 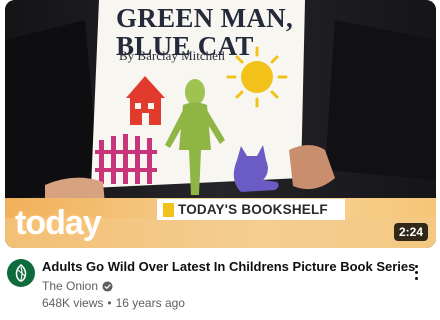 What do you see at coordinates (73, 303) in the screenshot?
I see `view-count: 648K views` at bounding box center [73, 303].